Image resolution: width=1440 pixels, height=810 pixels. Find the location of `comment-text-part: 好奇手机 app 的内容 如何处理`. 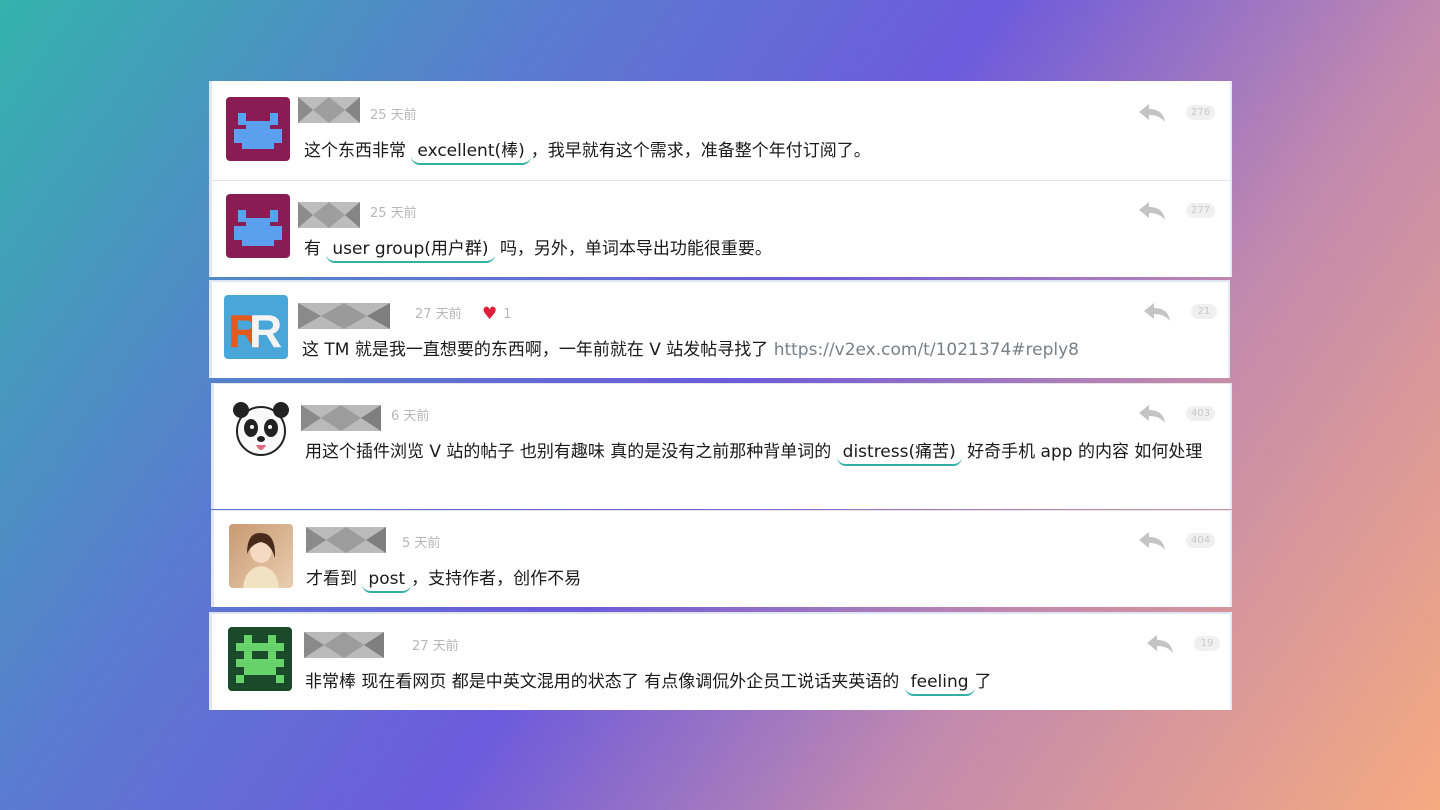

comment-text-part: 好奇手机 app 的内容 如何处理 is located at coordinates (1085, 452).